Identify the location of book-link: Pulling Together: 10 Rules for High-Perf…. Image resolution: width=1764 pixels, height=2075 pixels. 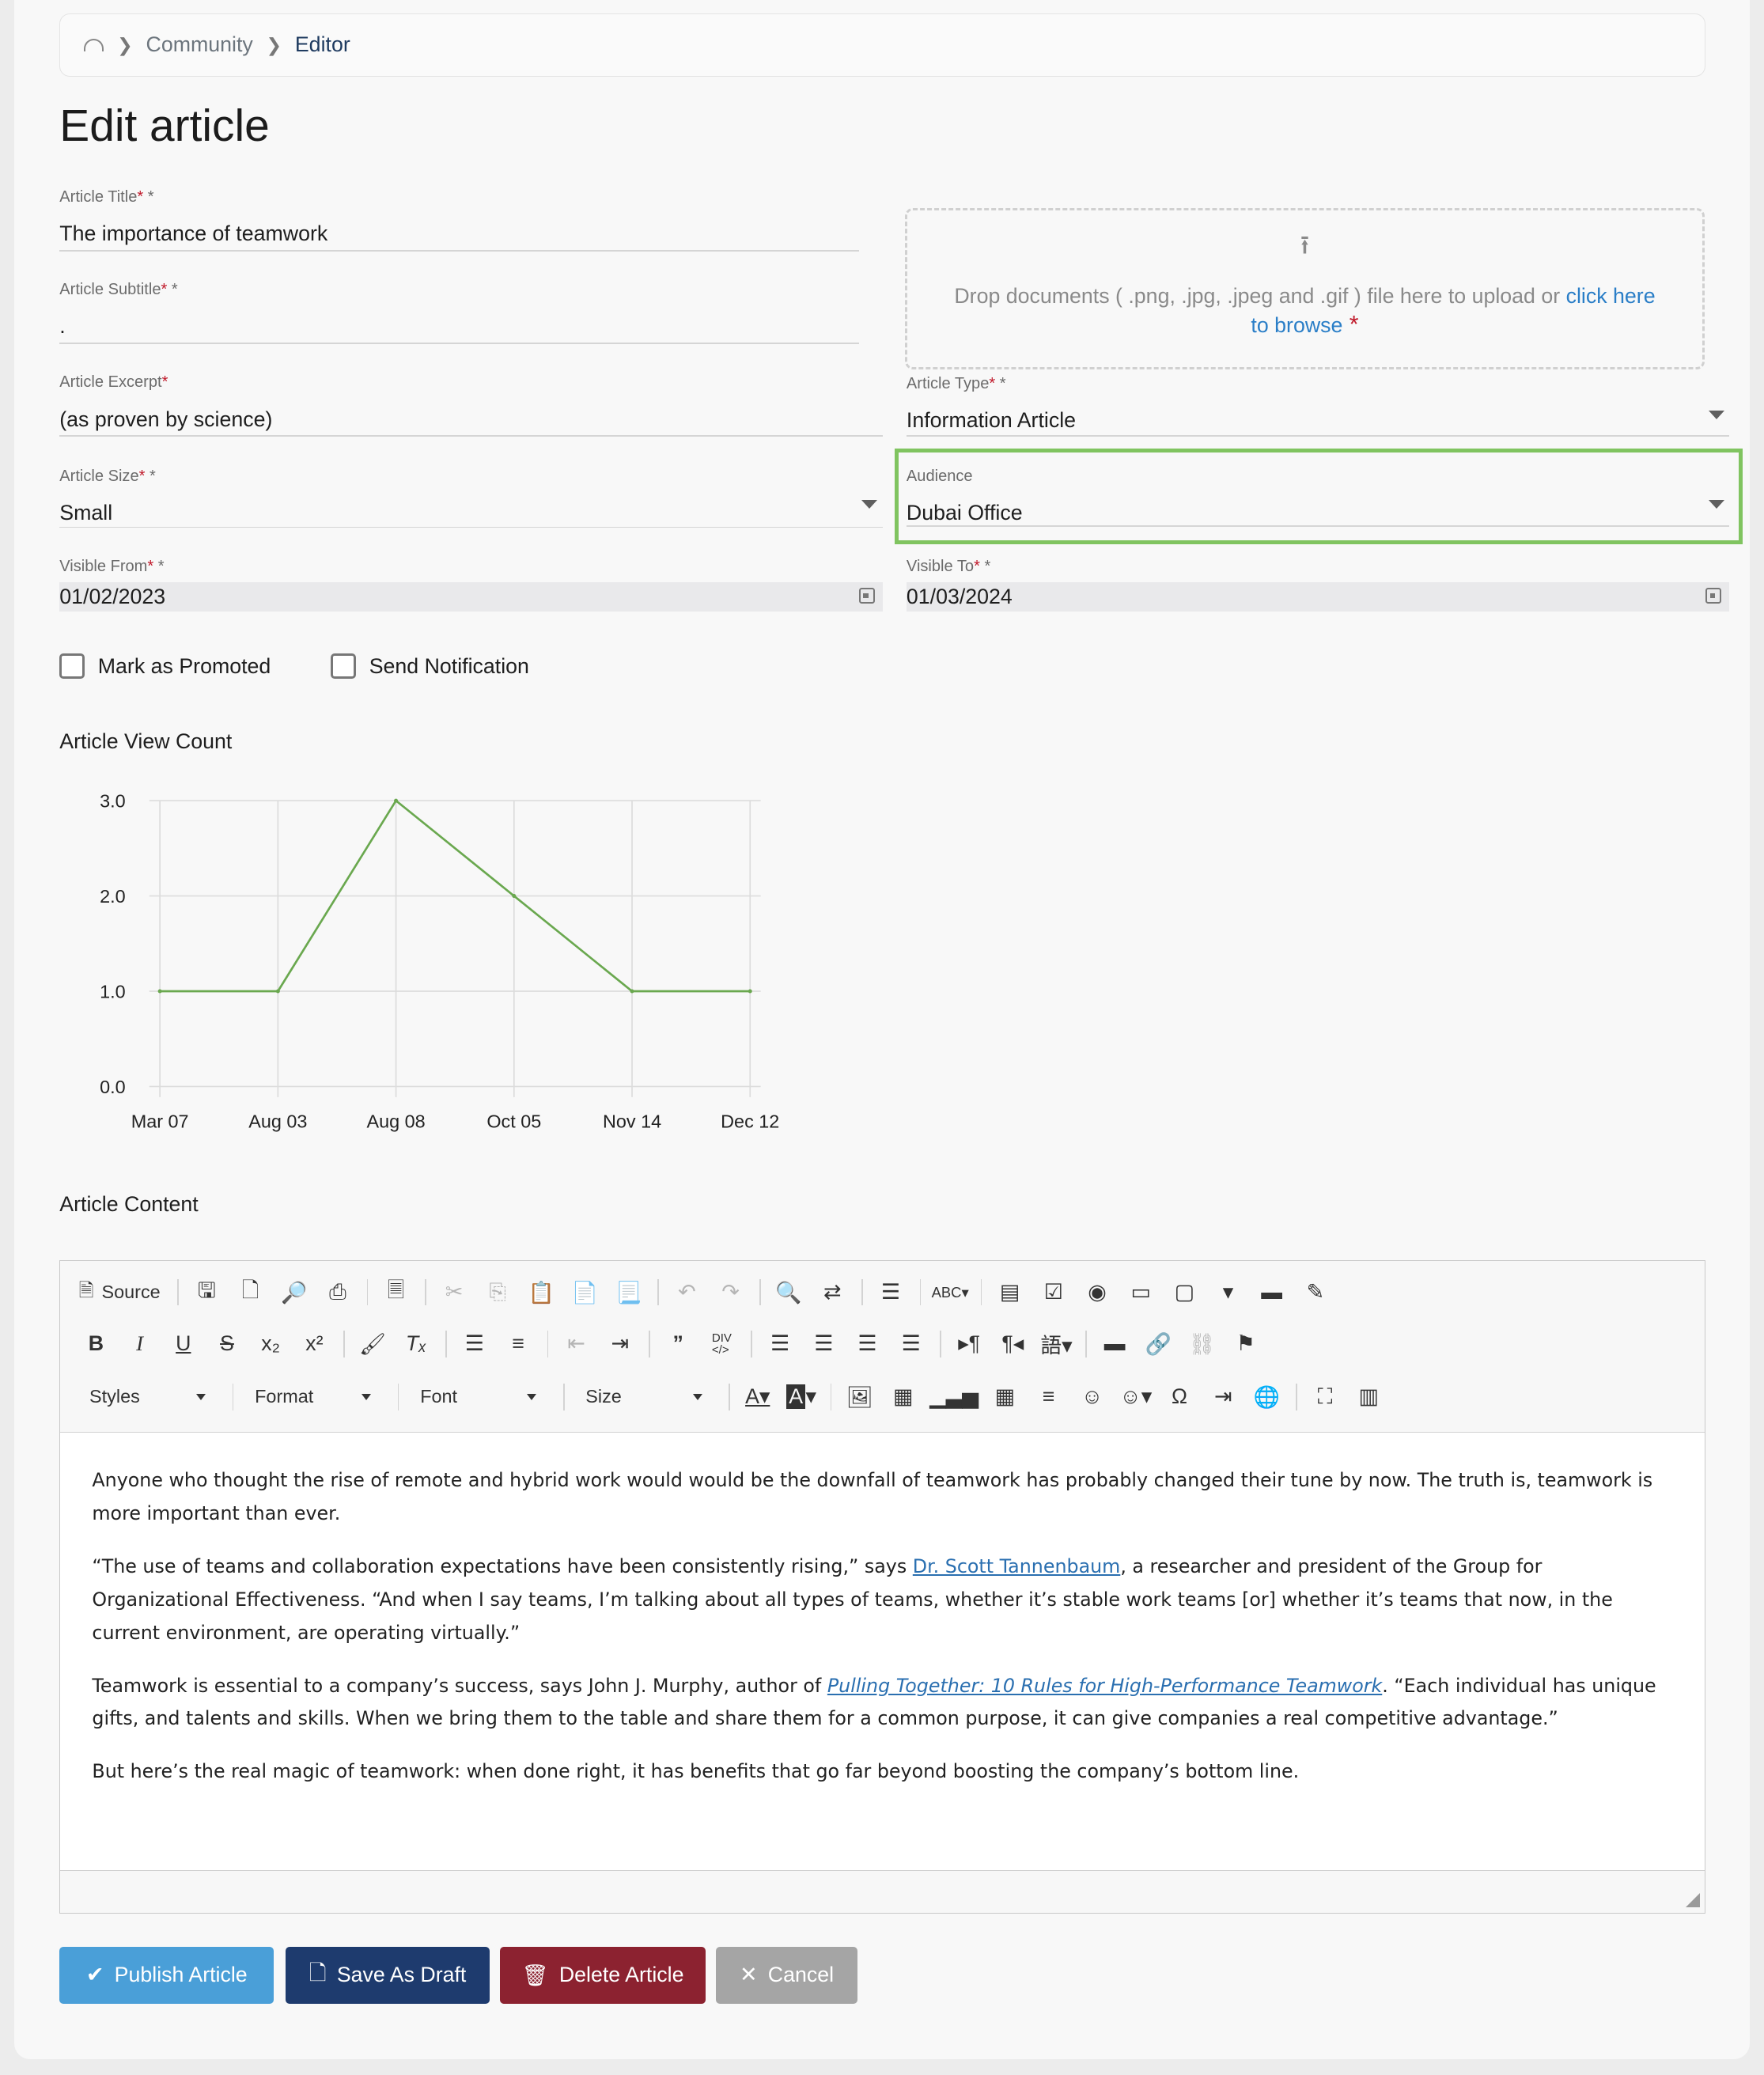
(1104, 1686).